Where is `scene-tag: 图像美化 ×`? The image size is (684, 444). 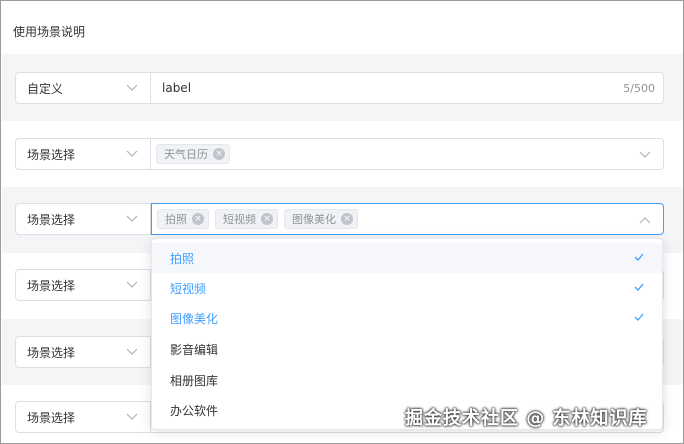 scene-tag: 图像美化 × is located at coordinates (321, 219).